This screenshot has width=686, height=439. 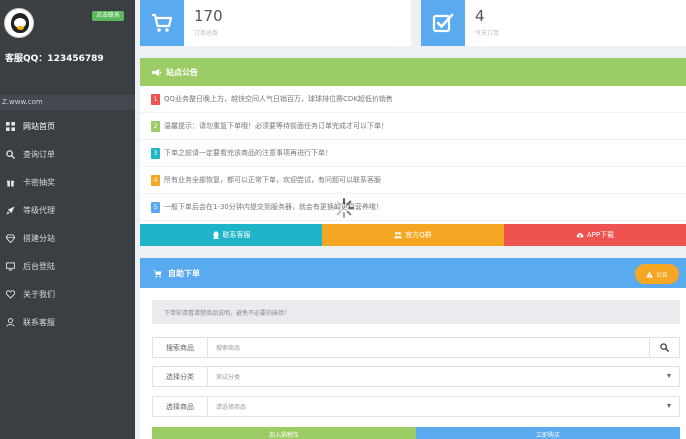 What do you see at coordinates (413, 180) in the screenshot?
I see `announcement-item: 4 所有业务全部恢复，都可以正常下单，欢迎尝试，有问题可以联系客服` at bounding box center [413, 180].